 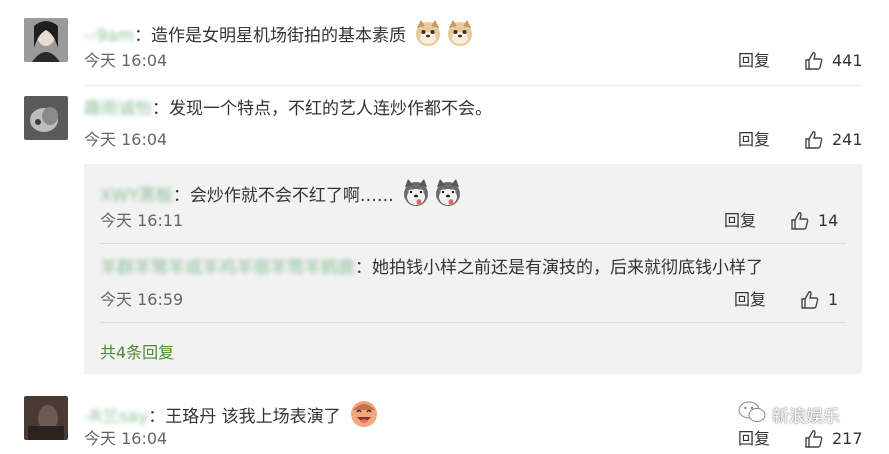 I want to click on reply-line: 羊群羊鹭羊或羊鸡羊宿羊莺羊鹤鹿：她拍钱小样之前还是有演技的，后来就彻底钱小样了, so click(x=431, y=268).